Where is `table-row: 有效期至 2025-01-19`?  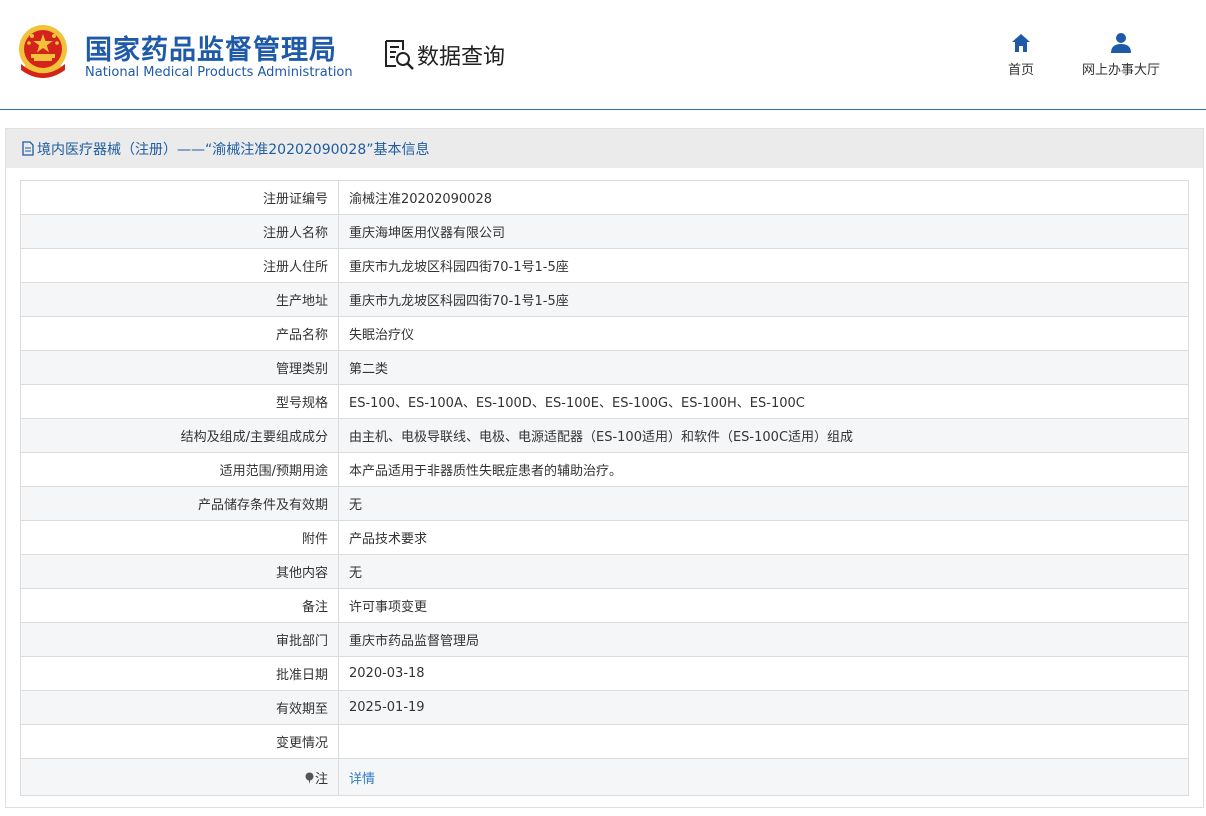 table-row: 有效期至 2025-01-19 is located at coordinates (604, 707).